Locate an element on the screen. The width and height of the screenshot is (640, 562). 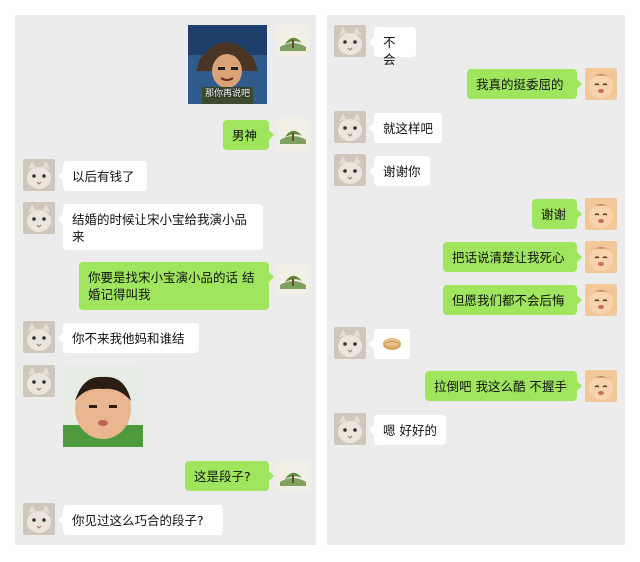
message-bubble-theirs: 以后有钱了 is located at coordinates (102, 176).